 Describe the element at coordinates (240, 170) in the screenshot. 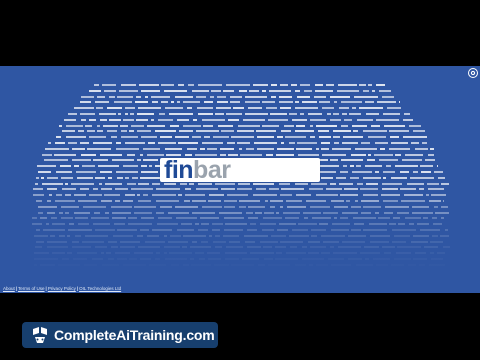

I see `finbar-search-box: finbar` at that location.